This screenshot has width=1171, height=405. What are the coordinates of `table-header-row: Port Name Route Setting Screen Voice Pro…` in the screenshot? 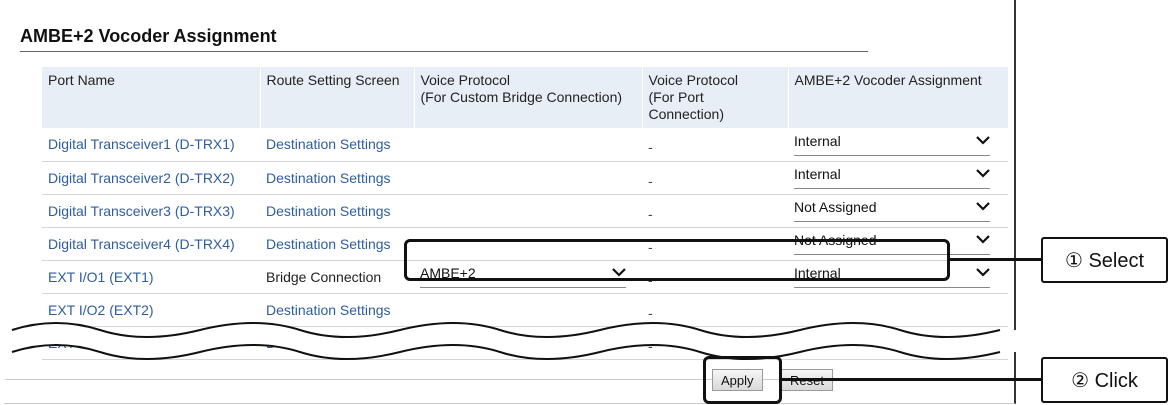 It's located at (525, 97).